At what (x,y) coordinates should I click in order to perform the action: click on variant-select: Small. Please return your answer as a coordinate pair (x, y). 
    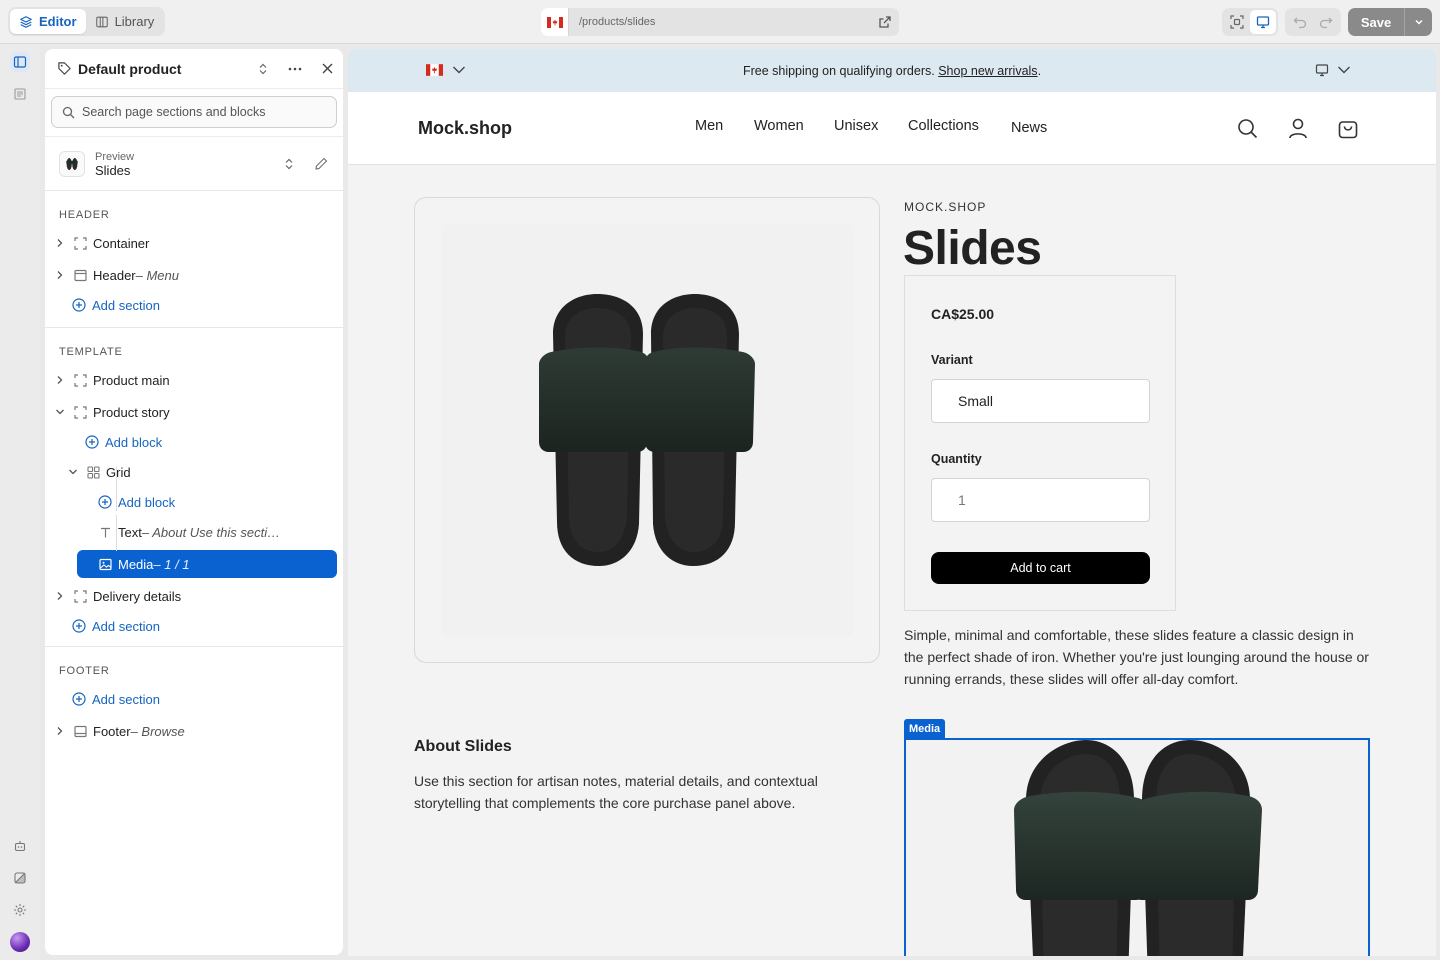
    Looking at the image, I should click on (1040, 401).